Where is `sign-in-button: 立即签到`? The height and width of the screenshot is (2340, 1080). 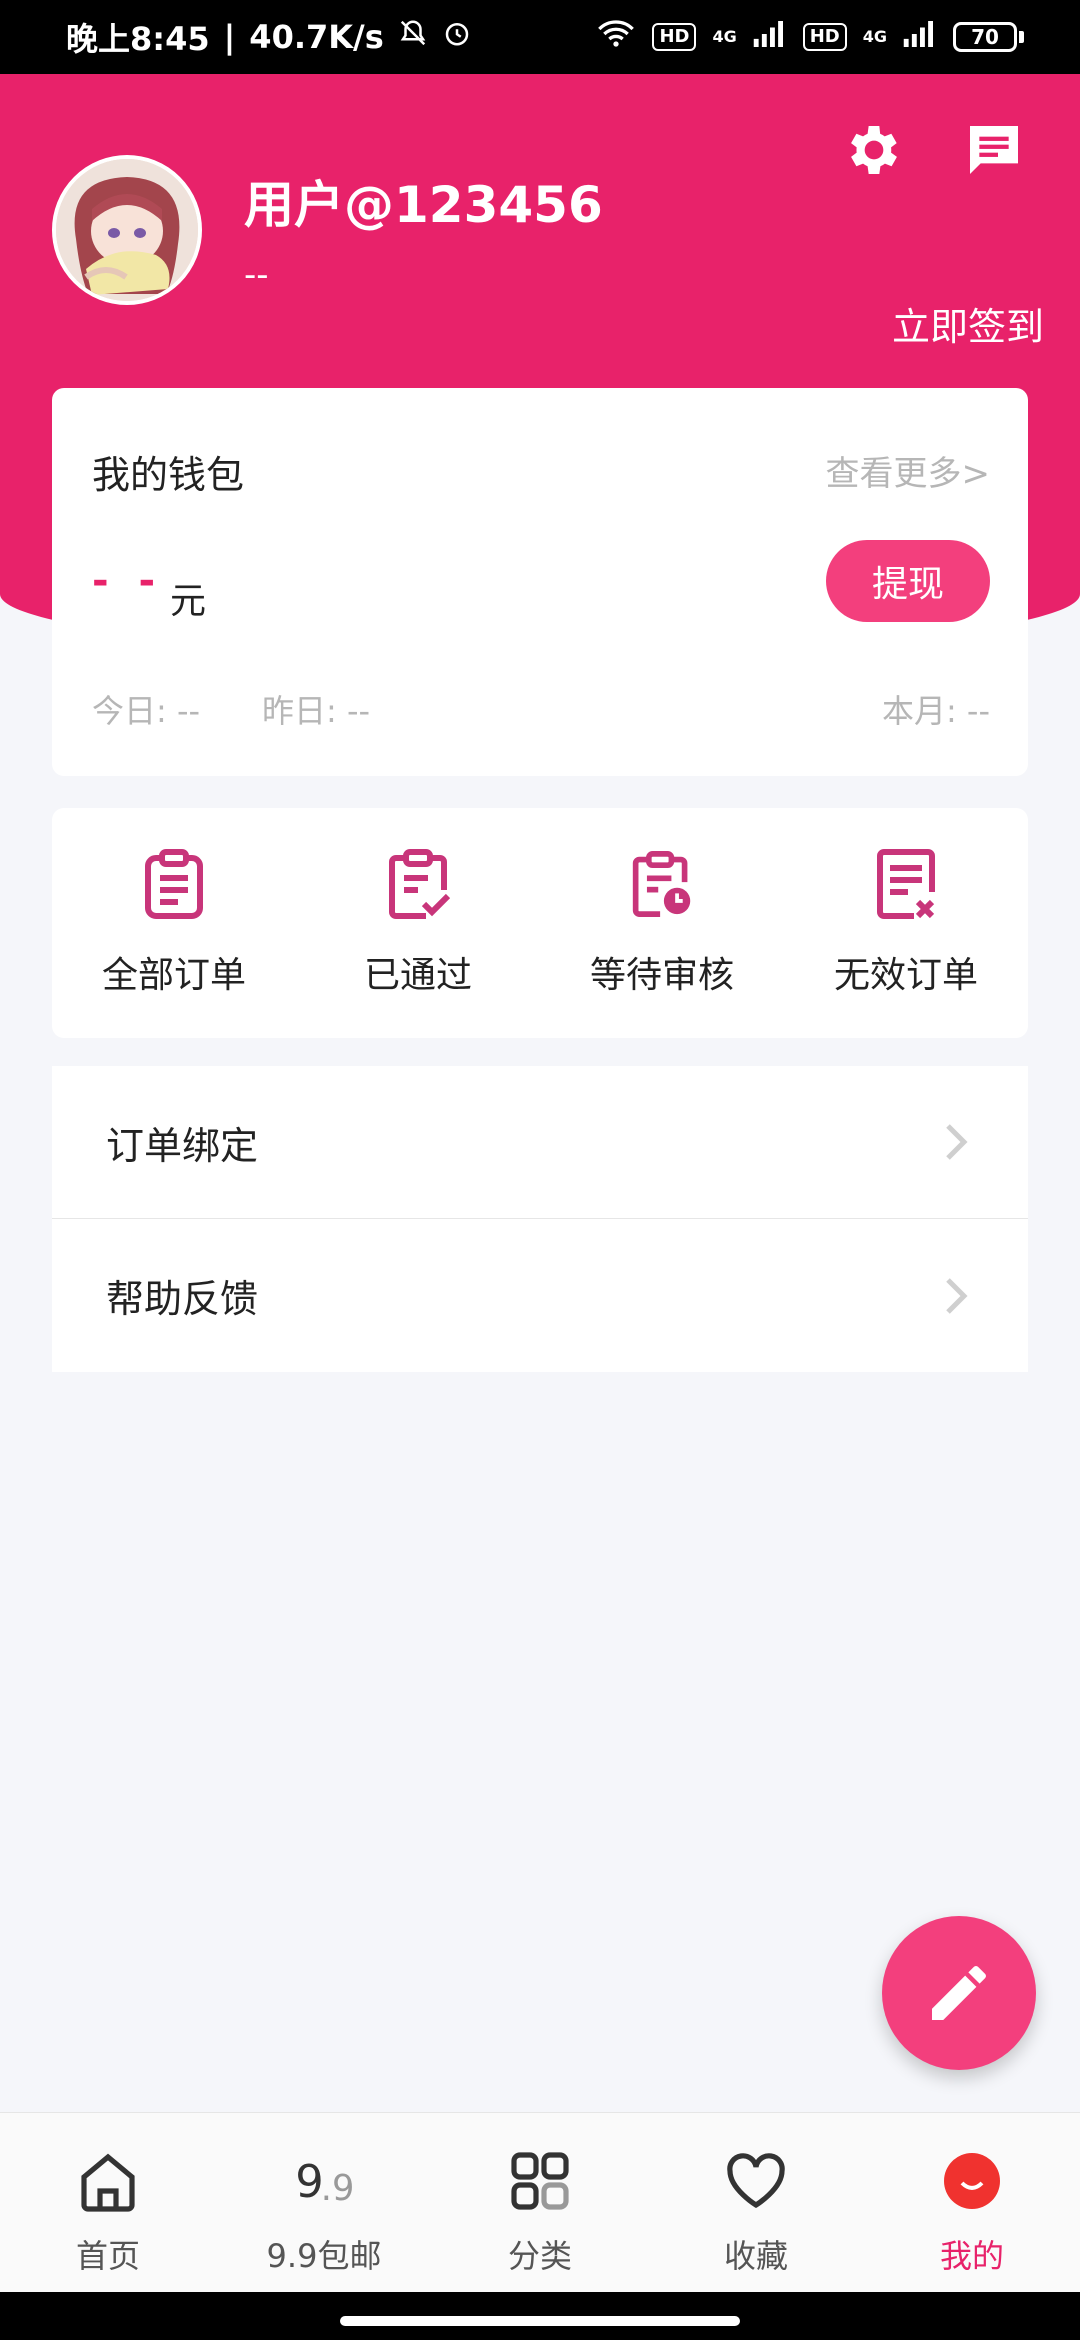
sign-in-button: 立即签到 is located at coordinates (968, 323).